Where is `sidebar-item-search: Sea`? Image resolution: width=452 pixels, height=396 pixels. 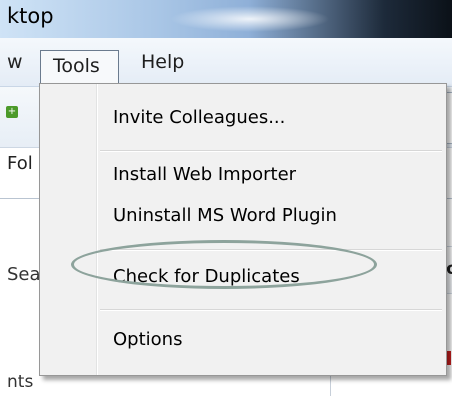
sidebar-item-search: Sea is located at coordinates (24, 274).